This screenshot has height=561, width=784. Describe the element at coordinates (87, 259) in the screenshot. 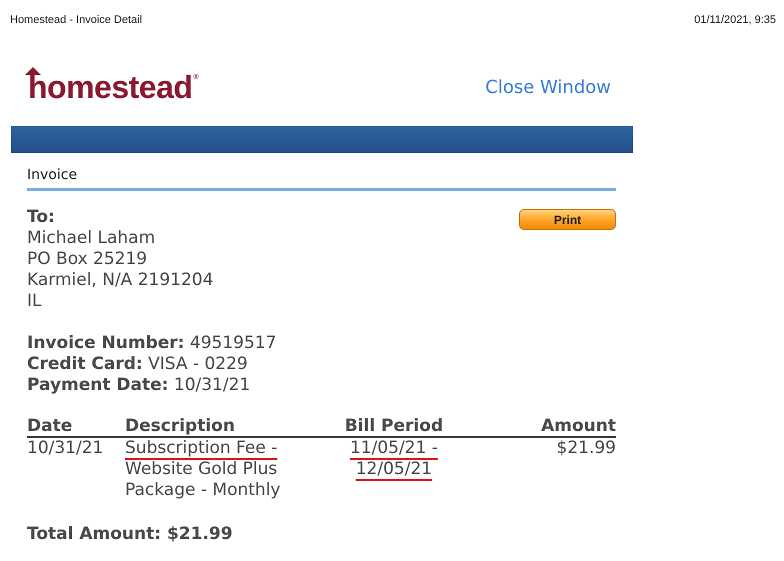

I see `address-line: PO Box 25219` at that location.